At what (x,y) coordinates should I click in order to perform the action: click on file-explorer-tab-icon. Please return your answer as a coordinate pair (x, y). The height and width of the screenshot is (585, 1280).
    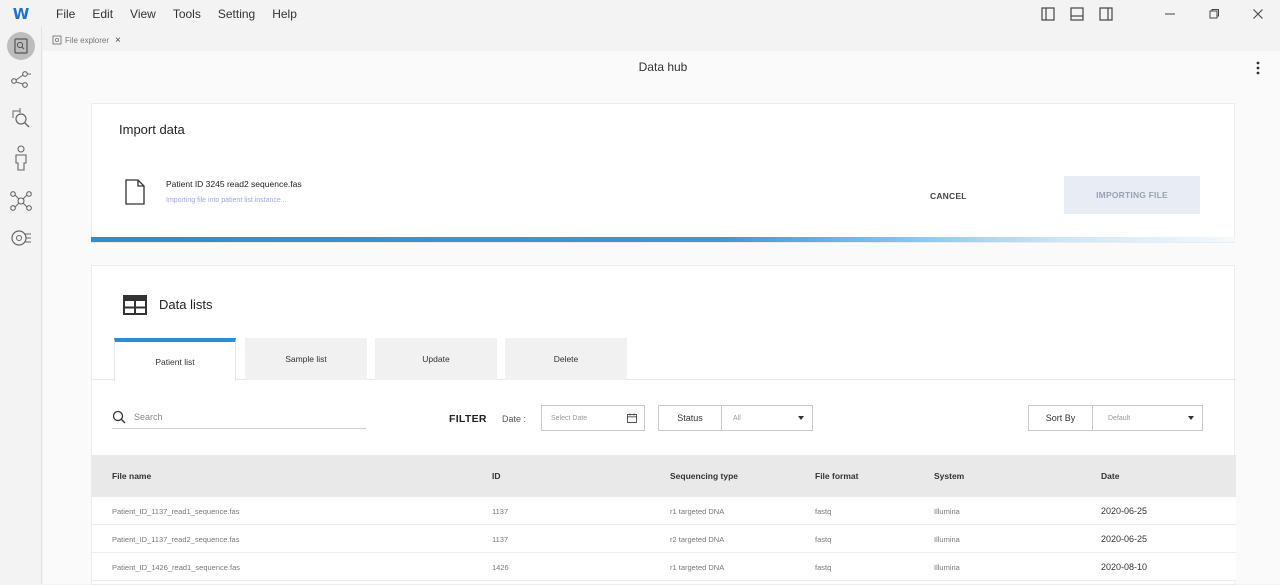
    Looking at the image, I should click on (57, 40).